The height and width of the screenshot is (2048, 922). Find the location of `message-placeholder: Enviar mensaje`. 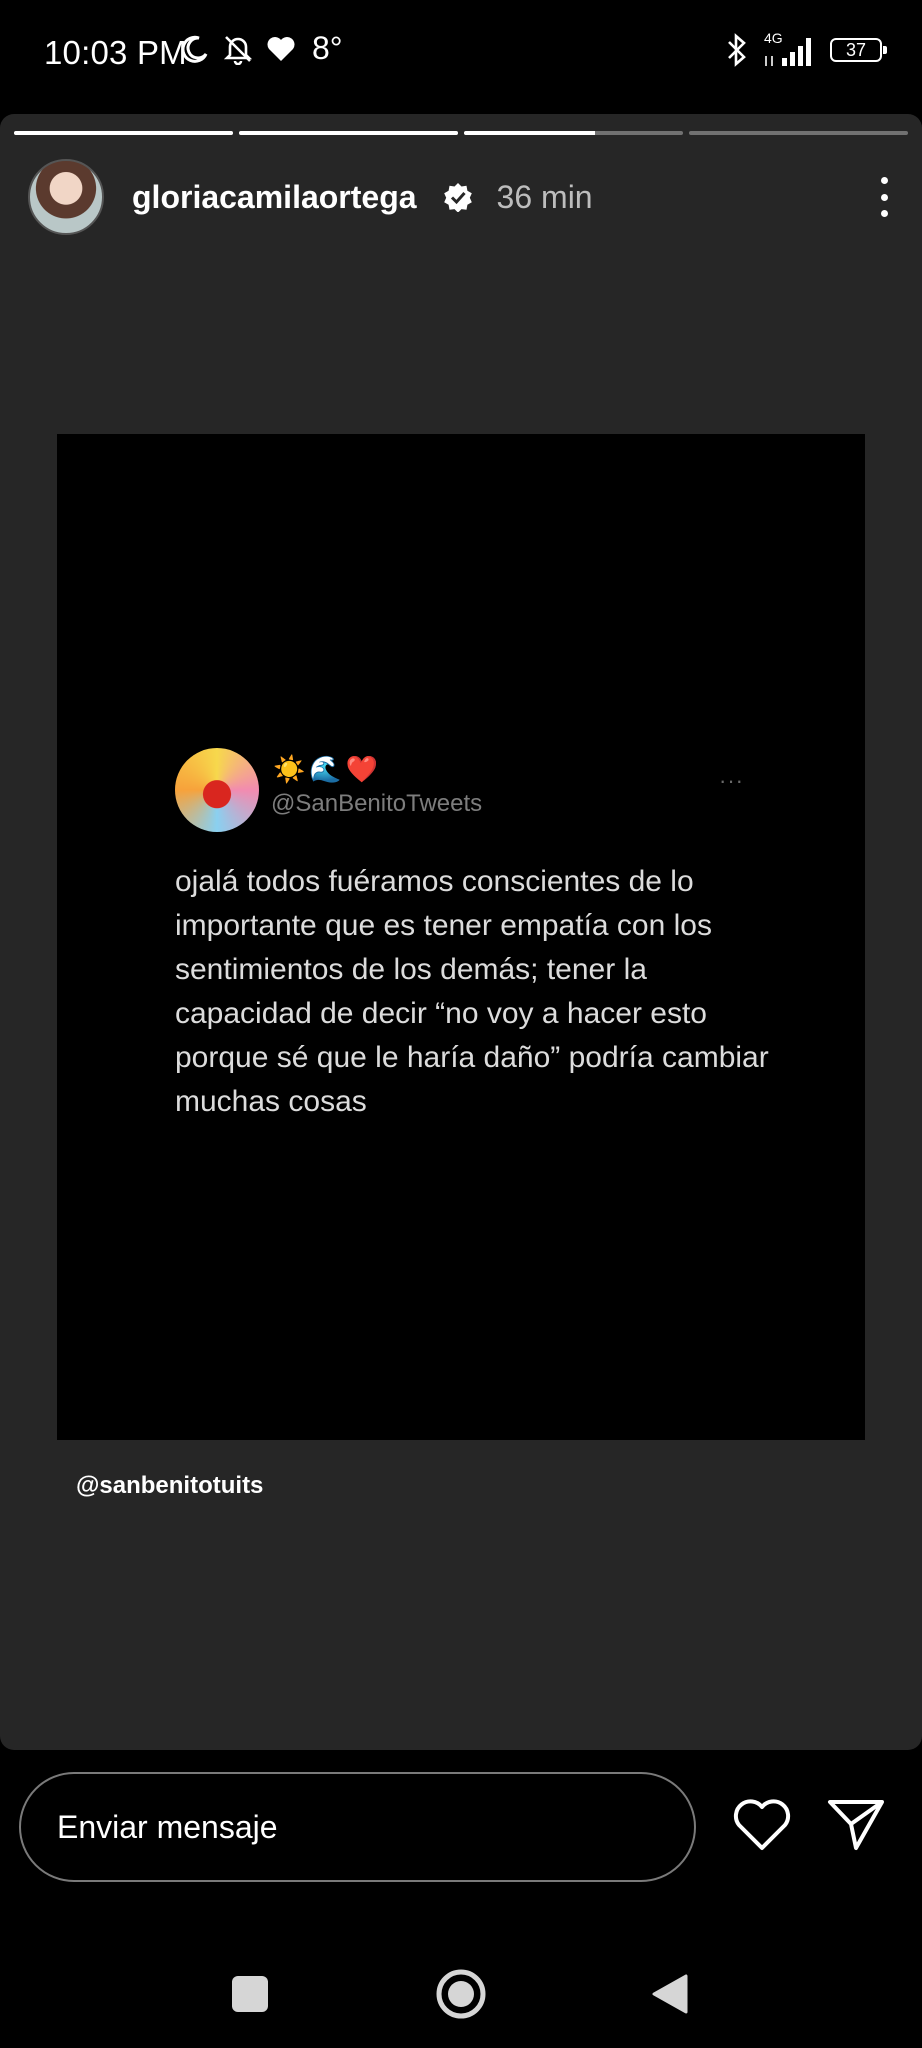

message-placeholder: Enviar mensaje is located at coordinates (167, 1826).